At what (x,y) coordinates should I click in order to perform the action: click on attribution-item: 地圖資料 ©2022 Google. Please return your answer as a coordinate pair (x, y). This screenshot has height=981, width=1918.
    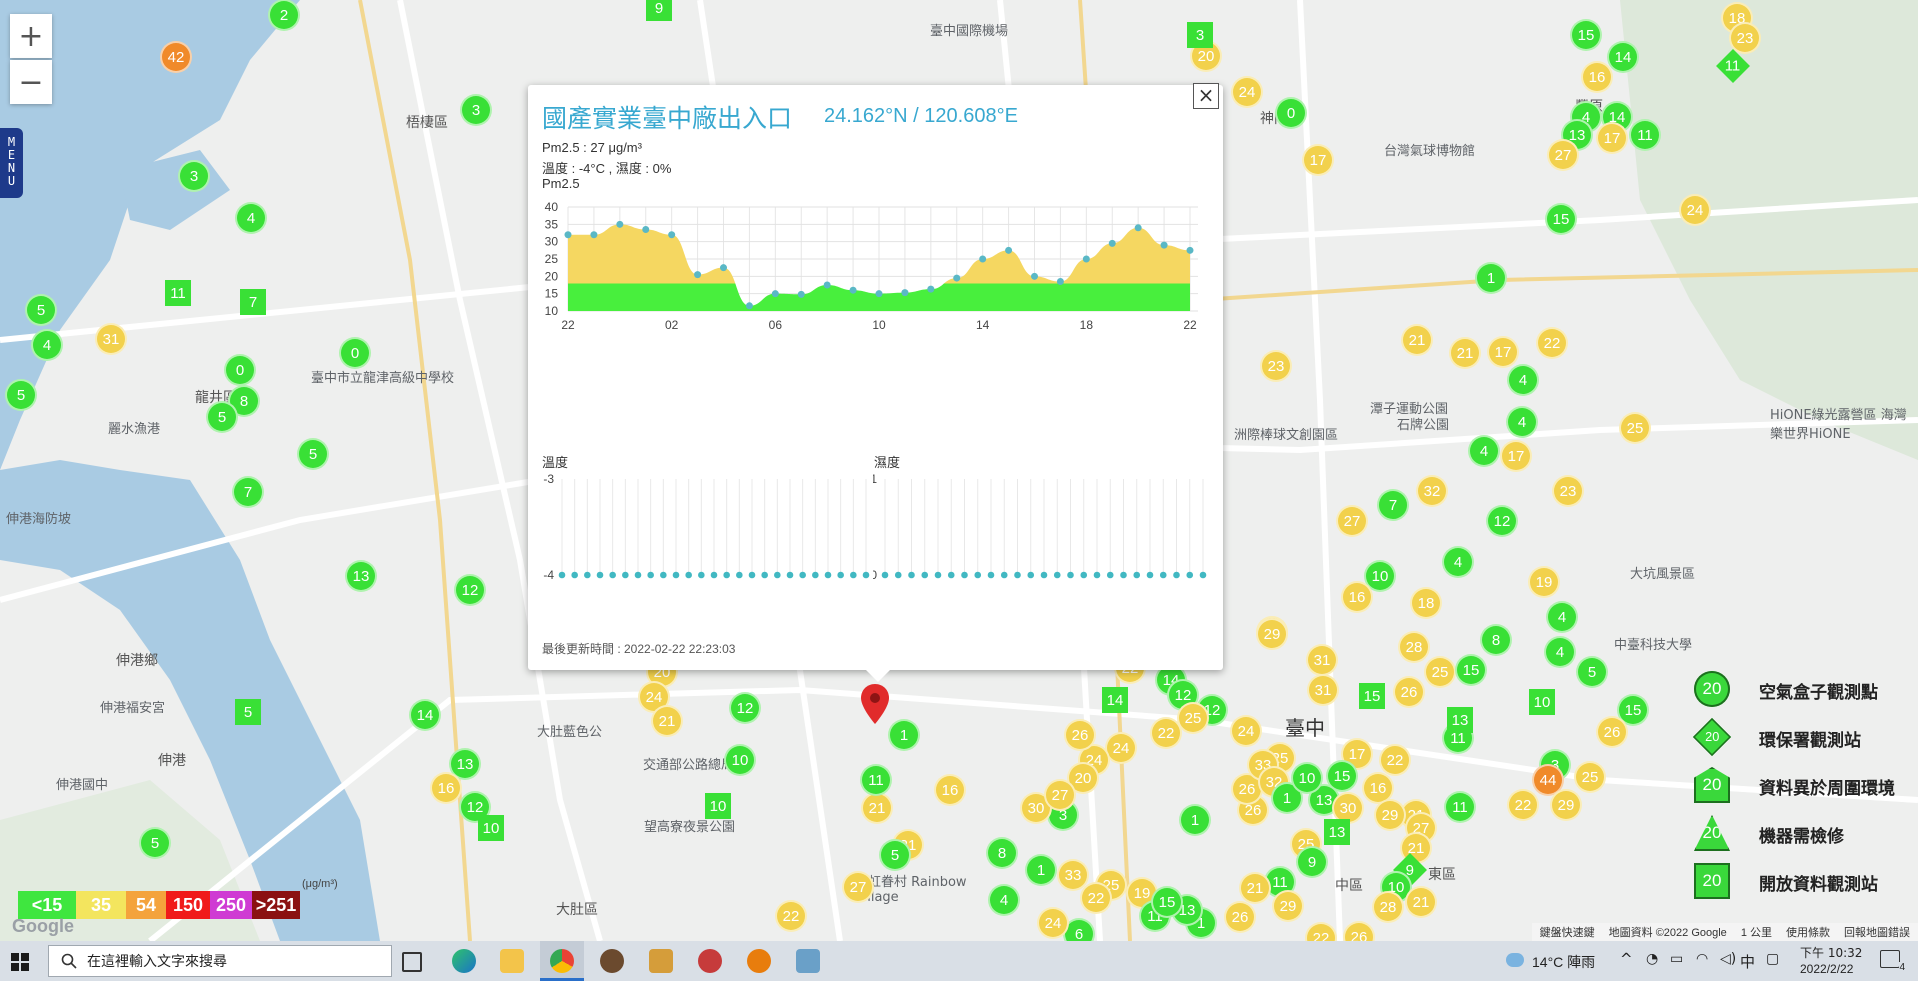
    Looking at the image, I should click on (1668, 932).